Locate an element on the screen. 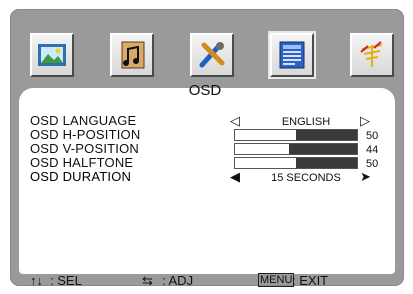 This screenshot has height=294, width=413. osd-menu-icon is located at coordinates (292, 55).